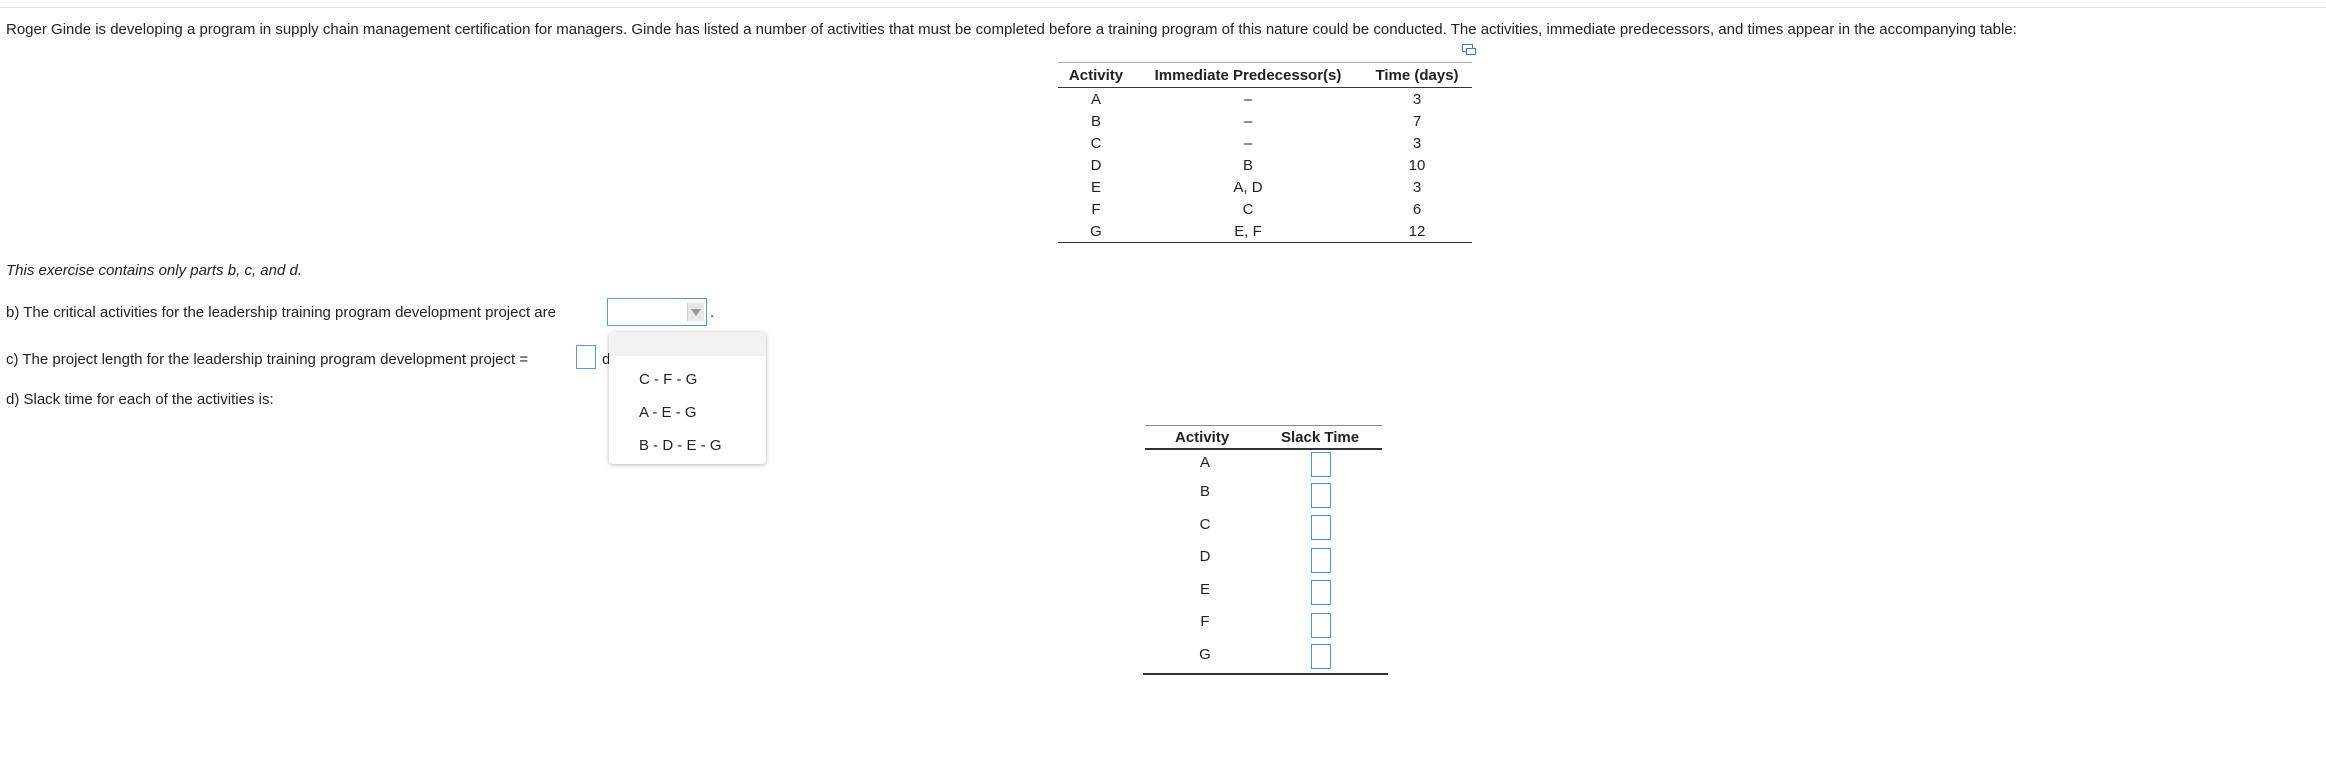  I want to click on cell-activity: C, so click(1096, 143).